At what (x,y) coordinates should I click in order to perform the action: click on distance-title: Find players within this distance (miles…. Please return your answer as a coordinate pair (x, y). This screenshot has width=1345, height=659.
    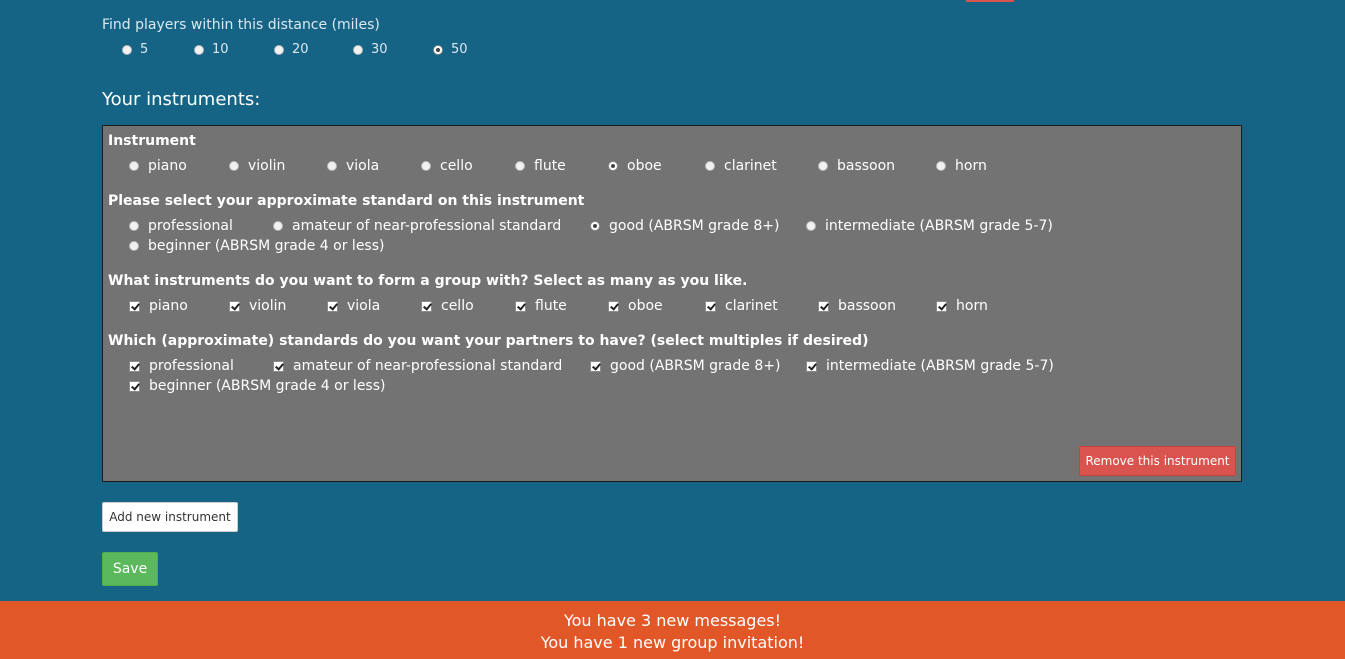
    Looking at the image, I should click on (241, 25).